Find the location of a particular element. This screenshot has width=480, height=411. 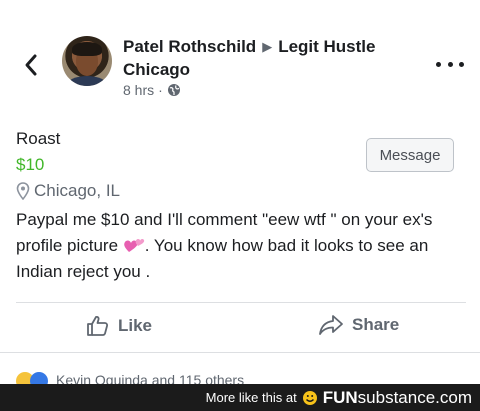

location-pin-icon is located at coordinates (23, 191).